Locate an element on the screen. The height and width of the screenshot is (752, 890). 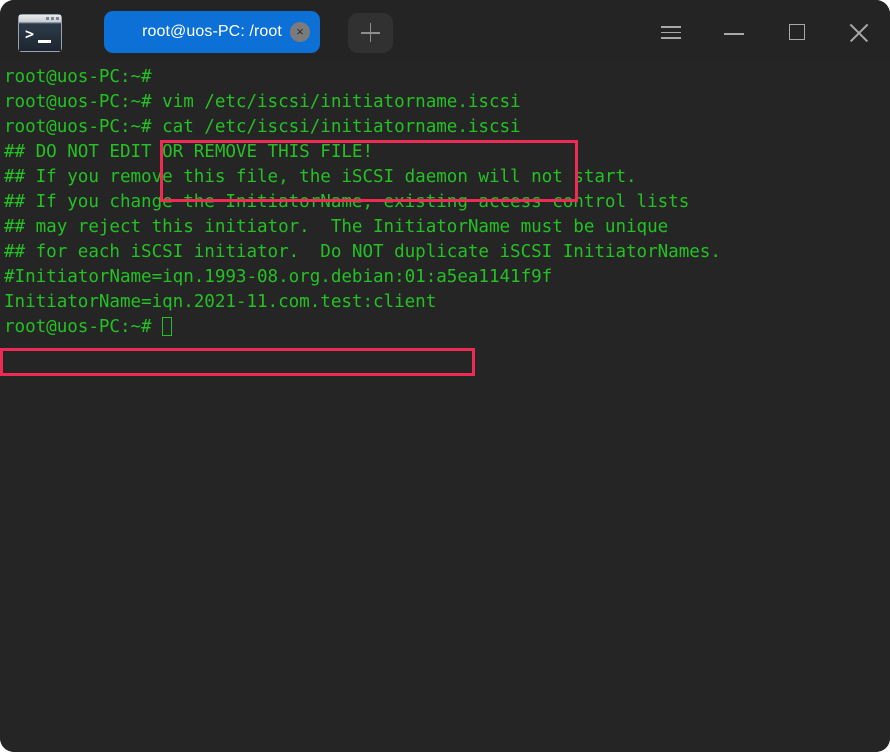
terminal-prompt-line: root@uos-PC:~# is located at coordinates (446, 327).